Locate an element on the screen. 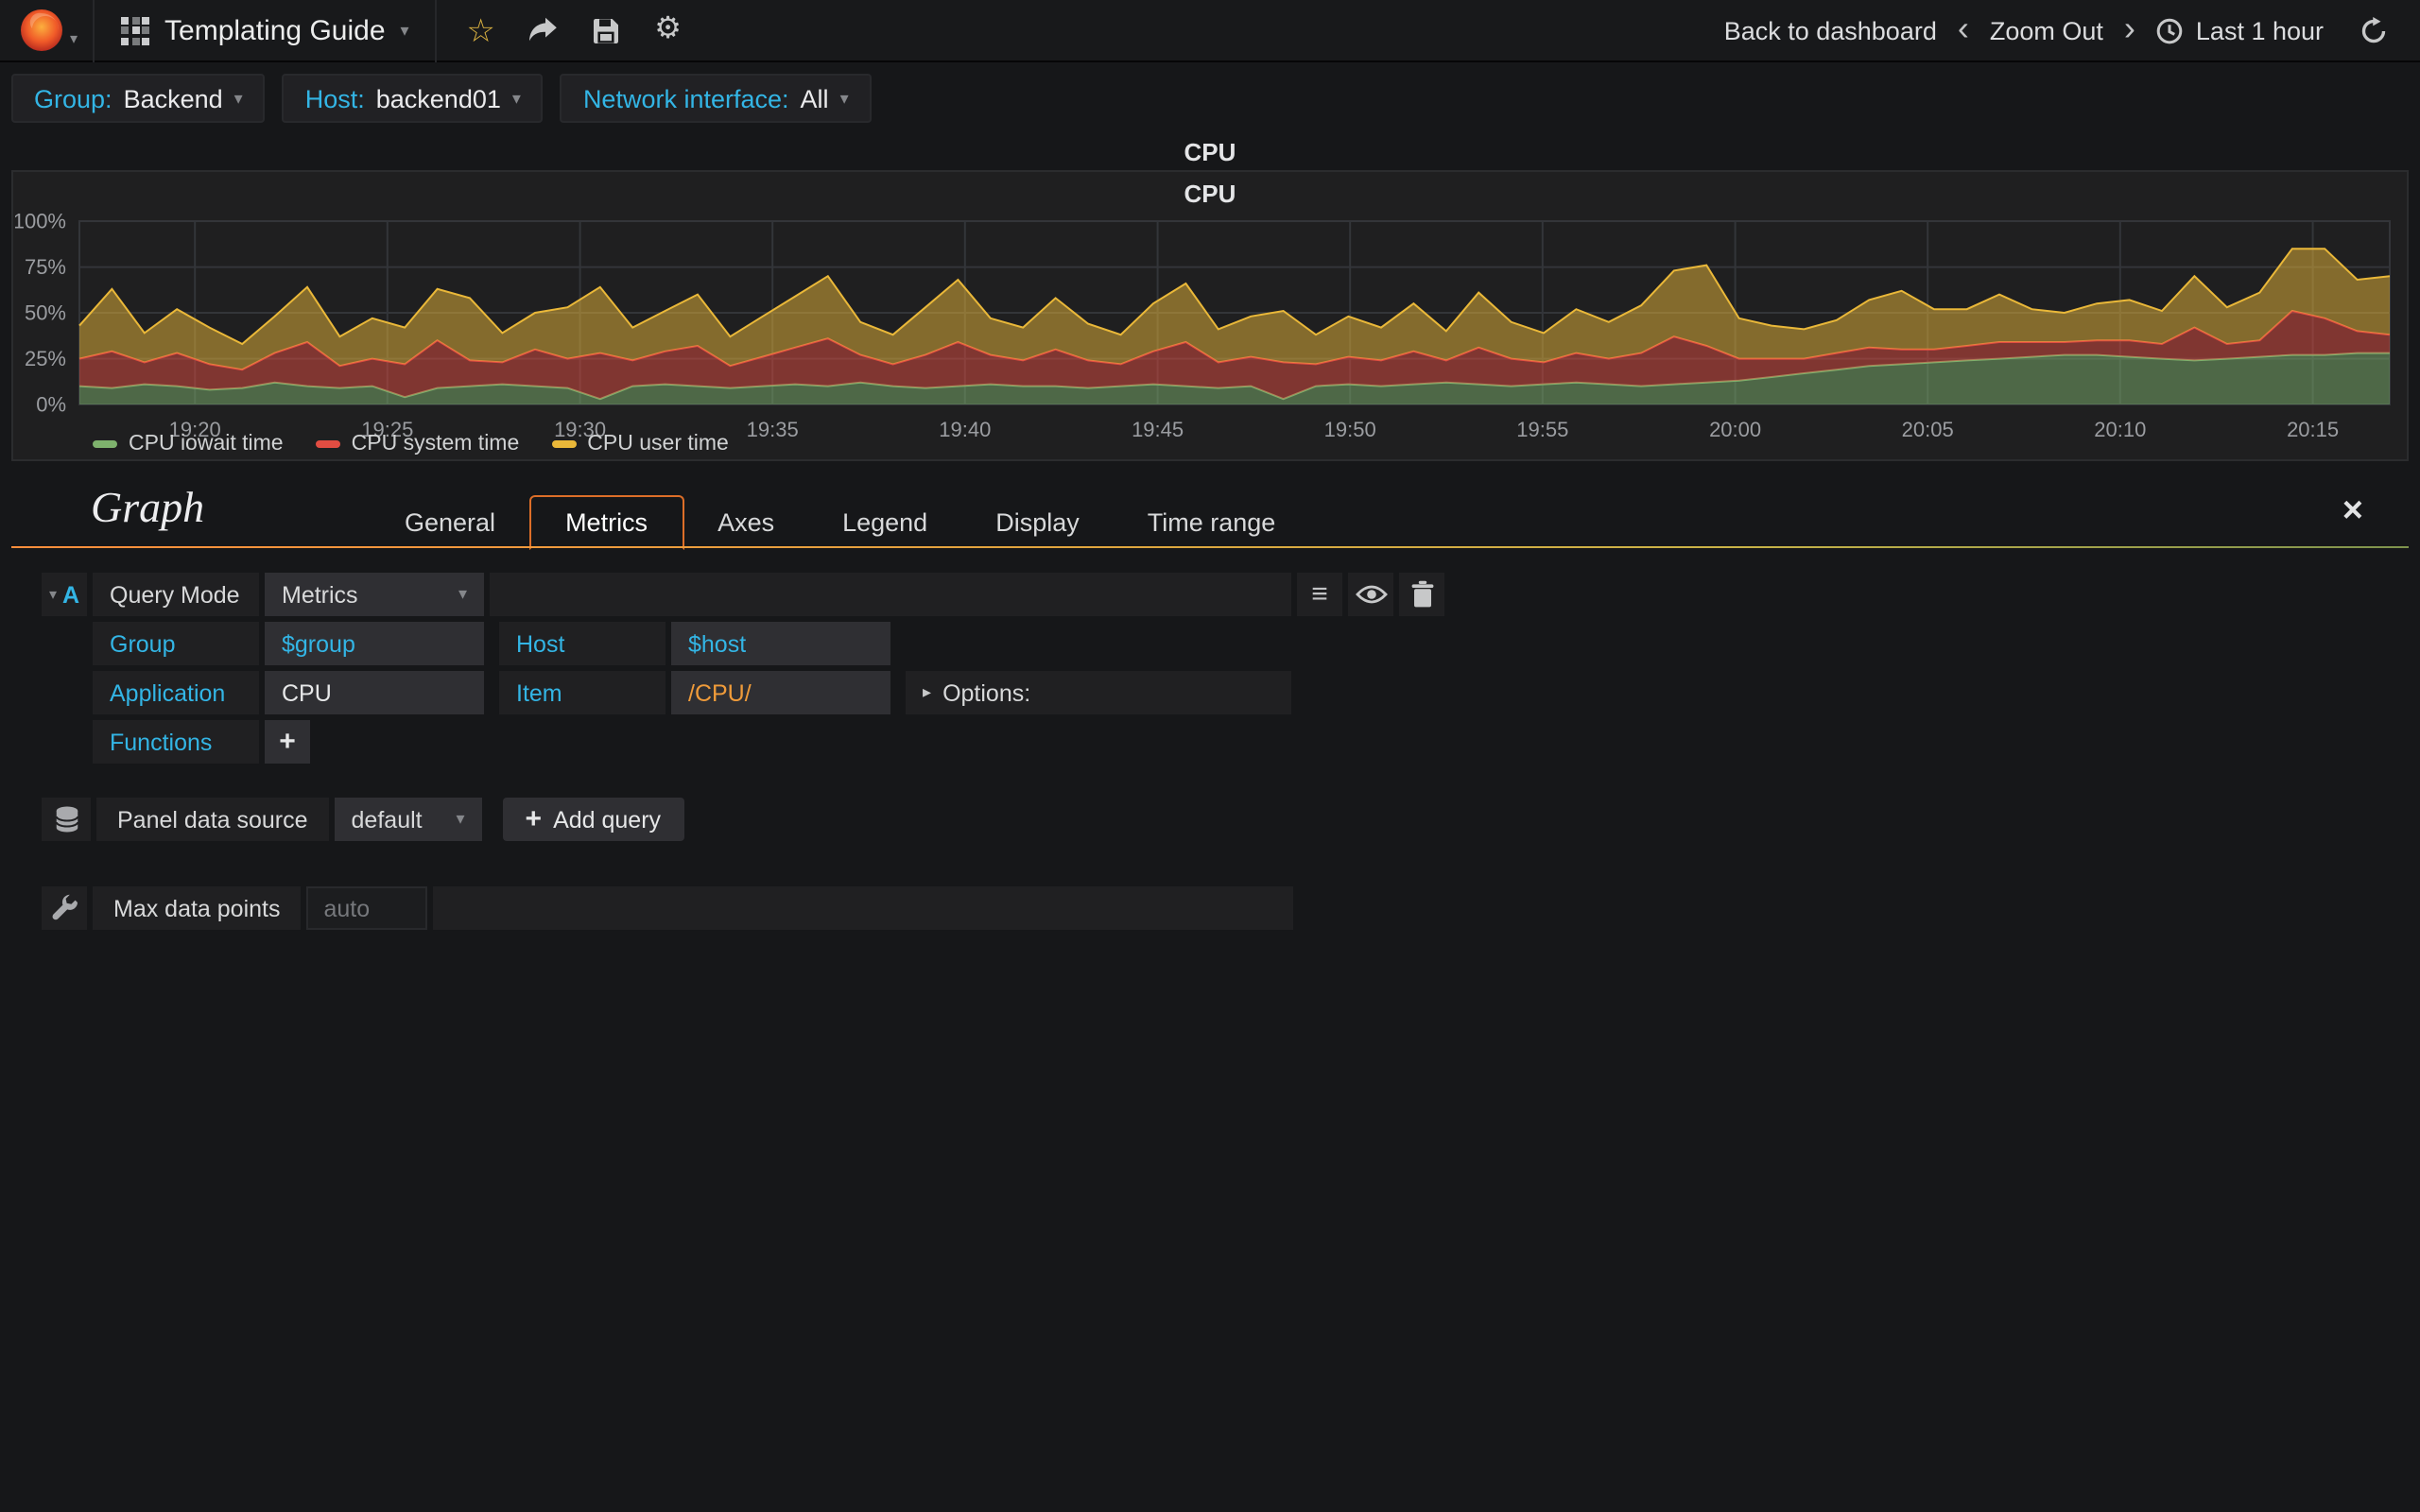 This screenshot has height=1512, width=2420. tab-display: Display is located at coordinates (1037, 522).